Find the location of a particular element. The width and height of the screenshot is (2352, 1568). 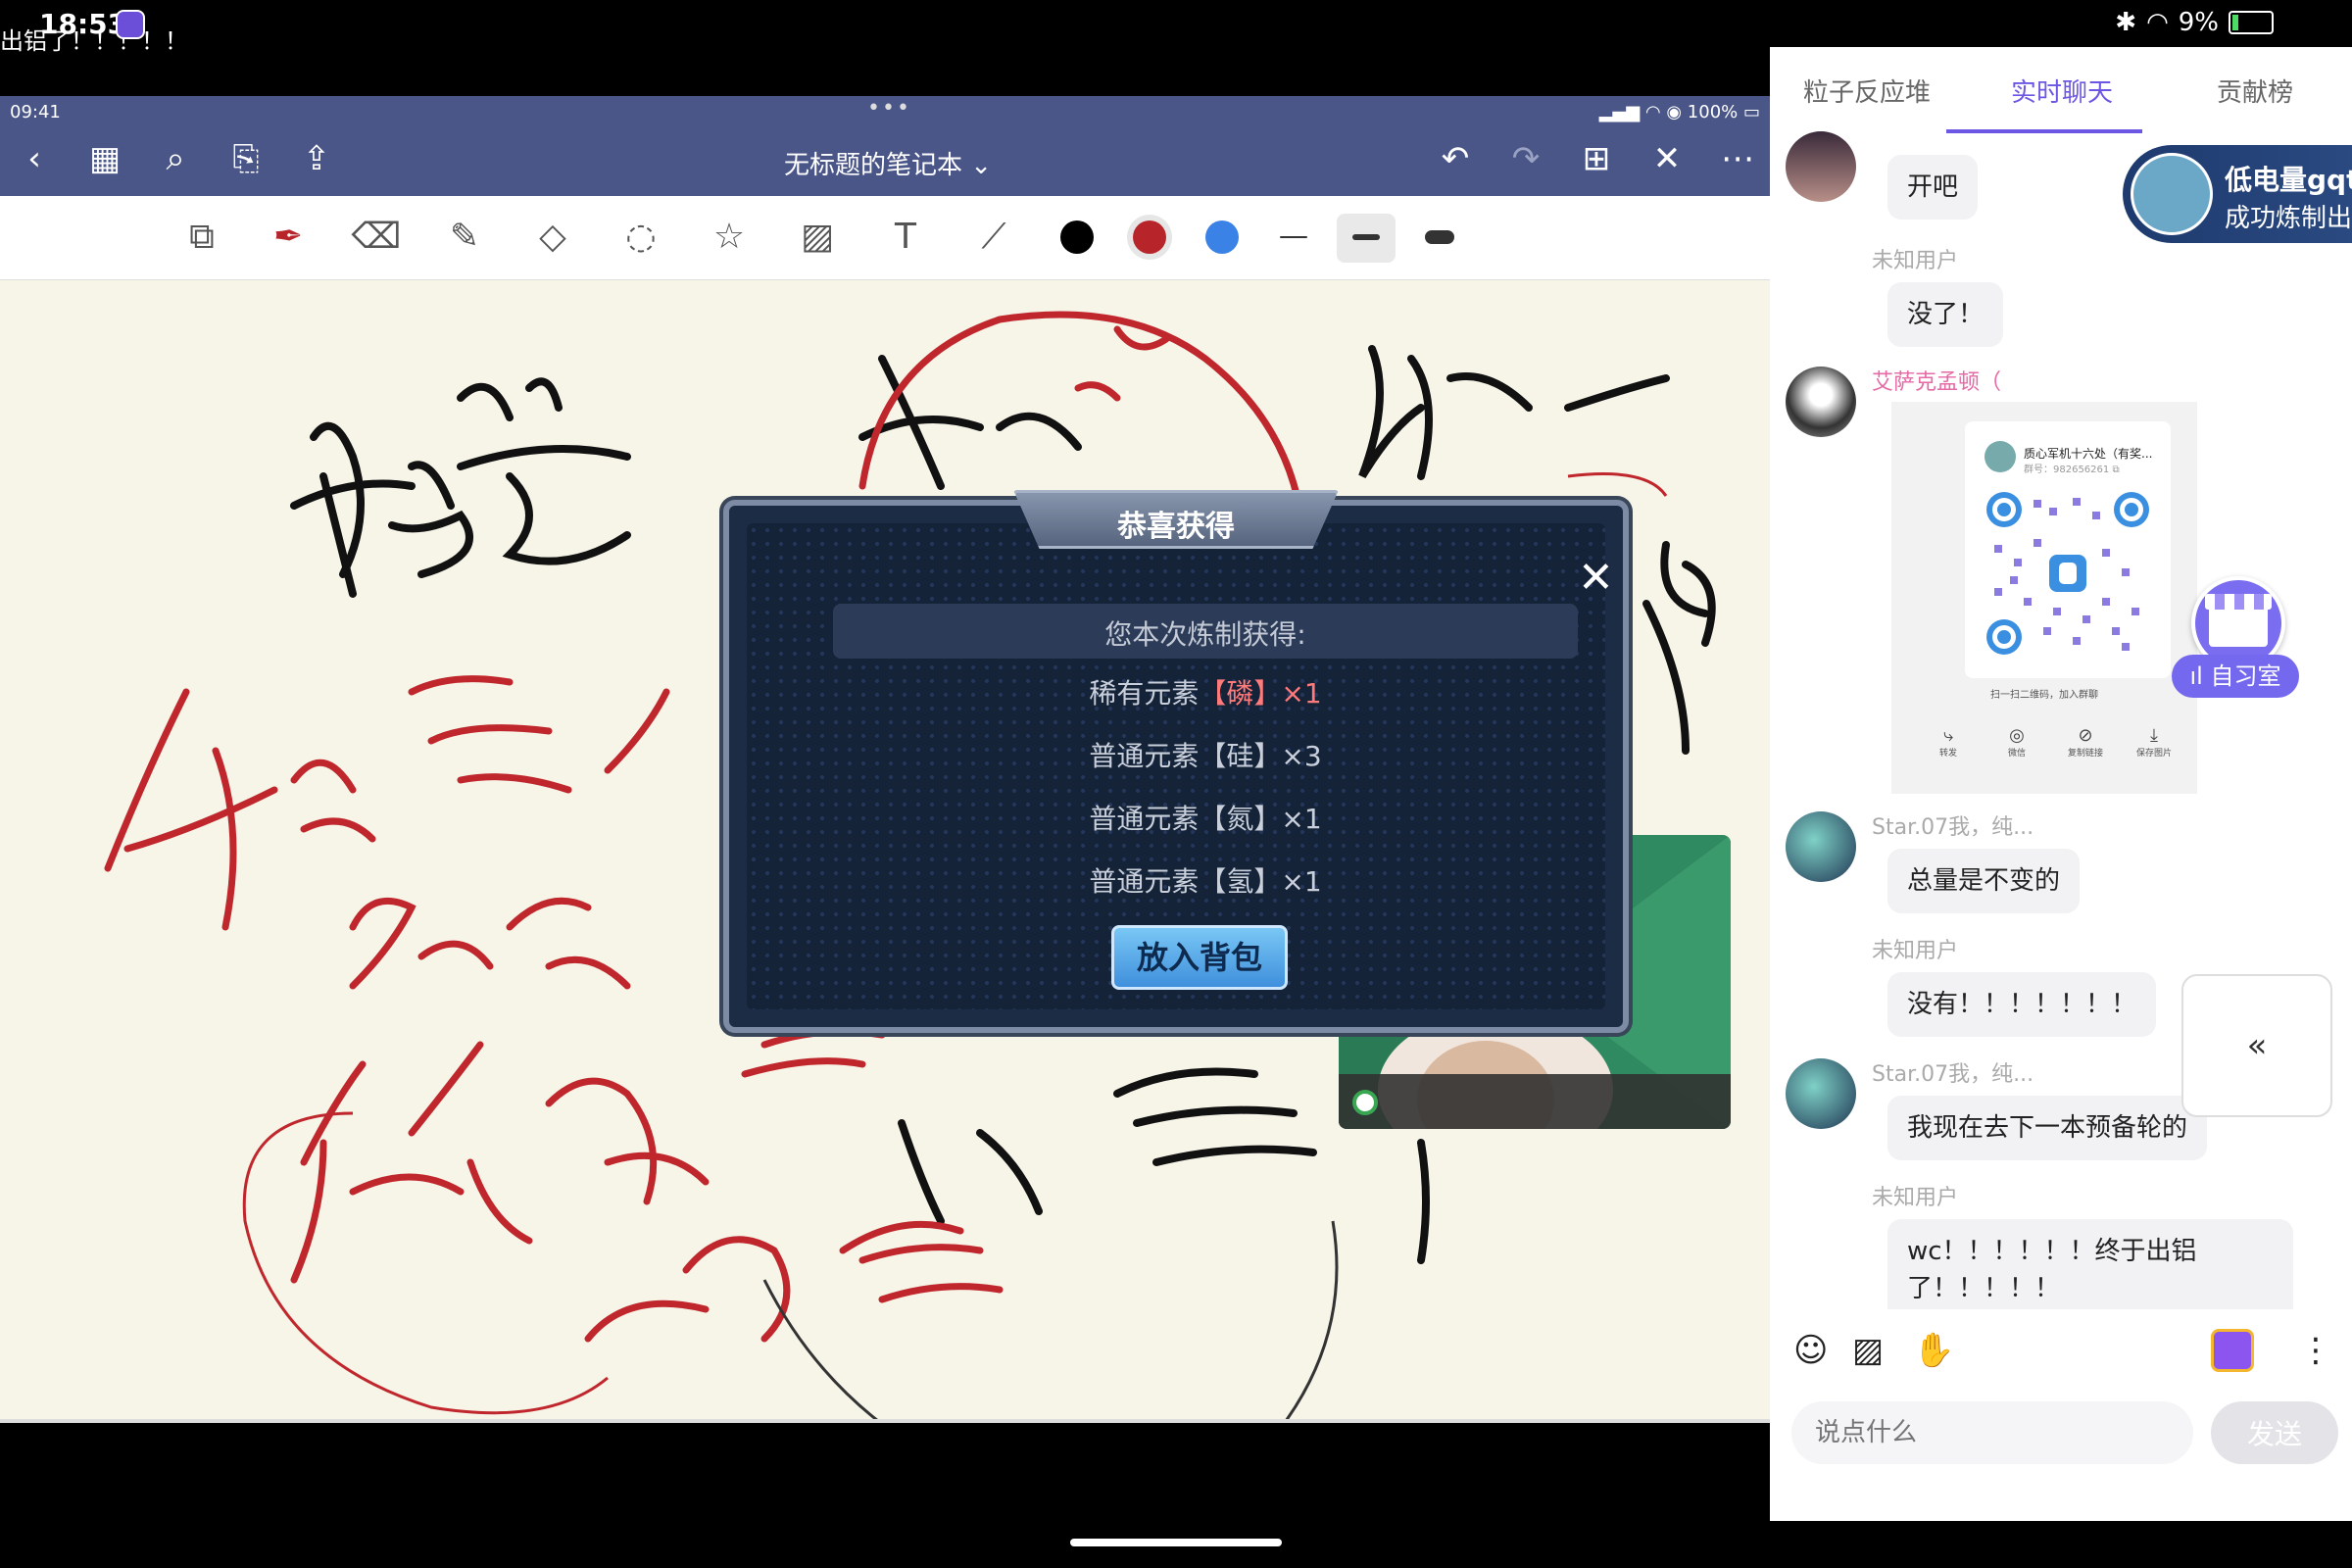

save-image-button: ⤓ 保存图片 is located at coordinates (2154, 742).